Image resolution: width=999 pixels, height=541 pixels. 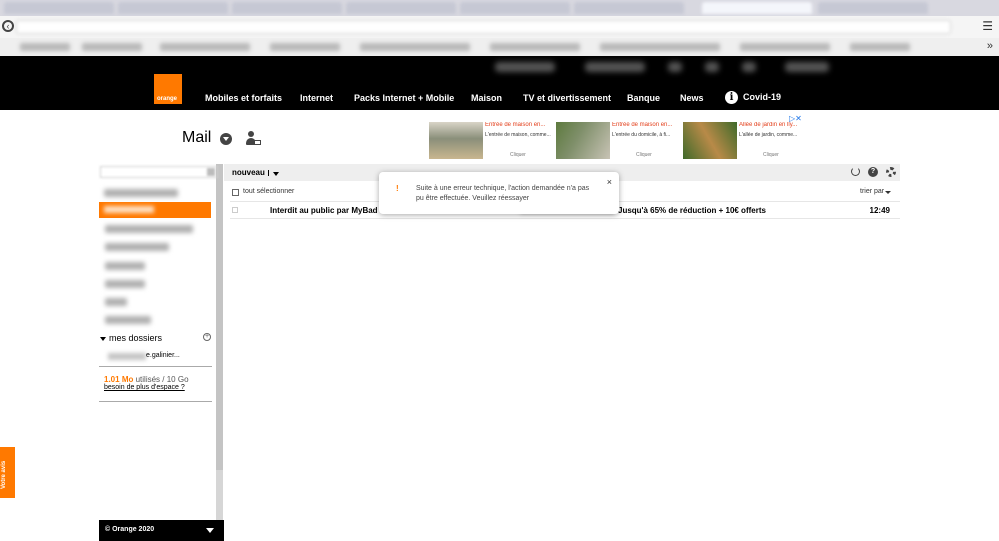 What do you see at coordinates (161, 530) in the screenshot?
I see `sidebar-footer: © Orange 2020` at bounding box center [161, 530].